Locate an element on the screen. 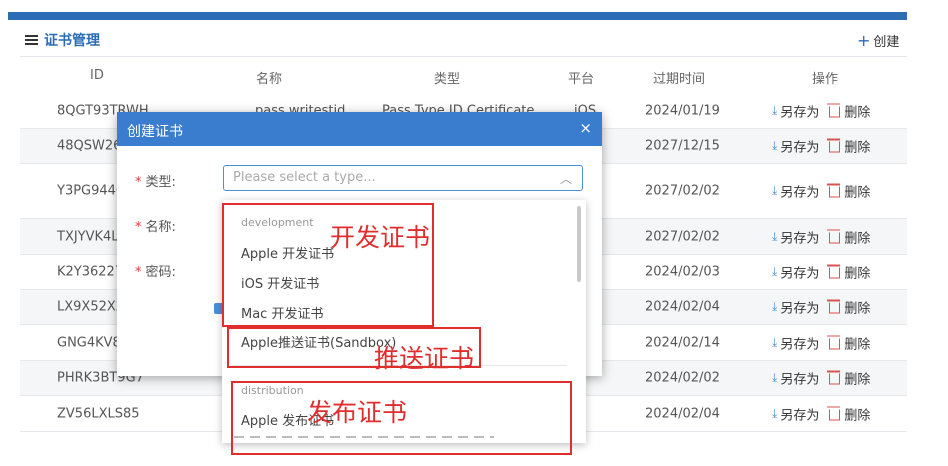 Image resolution: width=948 pixels, height=466 pixels. name-label: * 名称: is located at coordinates (155, 227).